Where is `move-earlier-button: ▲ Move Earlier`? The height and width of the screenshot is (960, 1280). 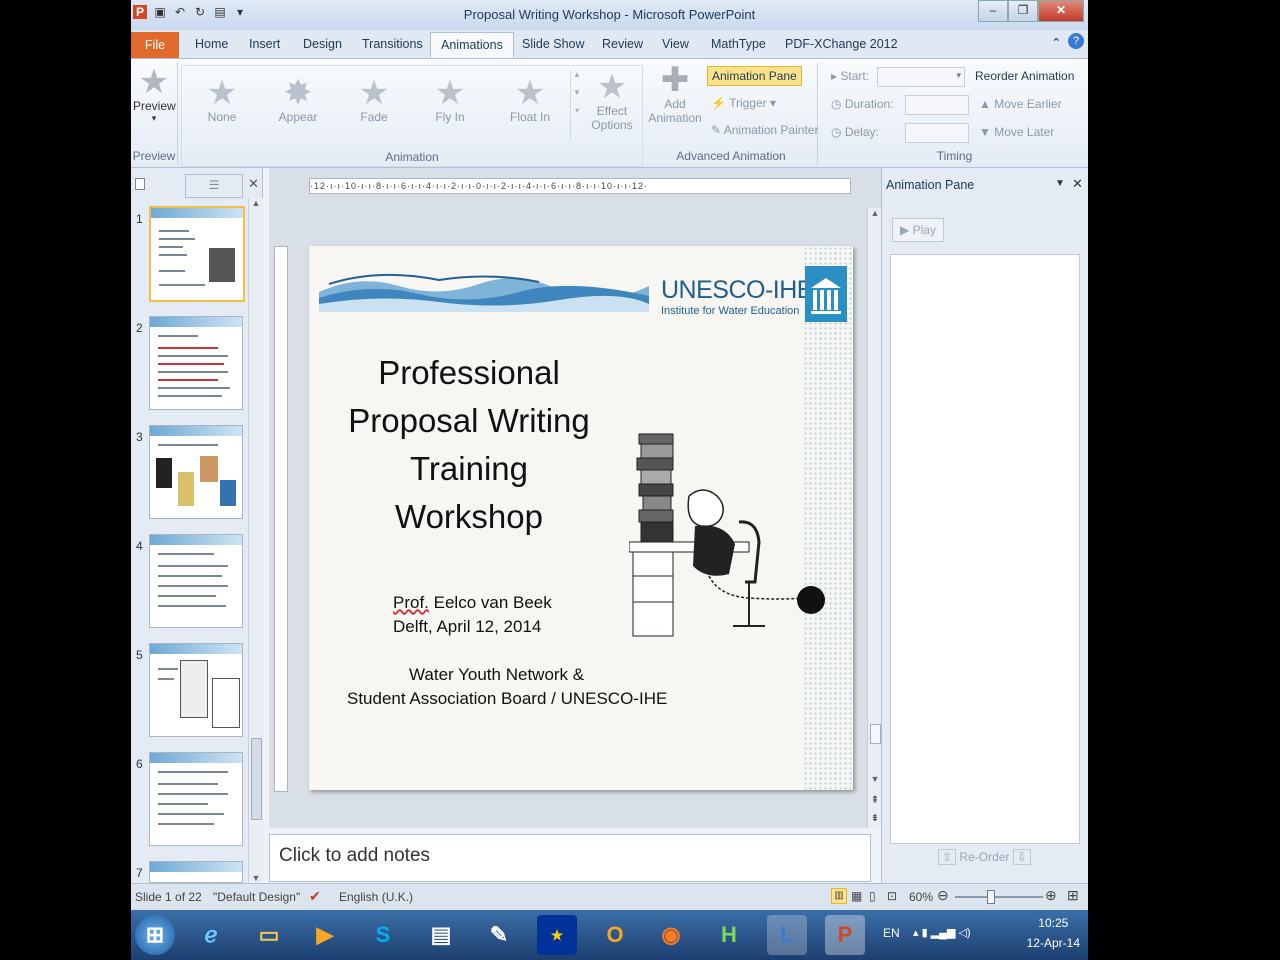 move-earlier-button: ▲ Move Earlier is located at coordinates (1020, 104).